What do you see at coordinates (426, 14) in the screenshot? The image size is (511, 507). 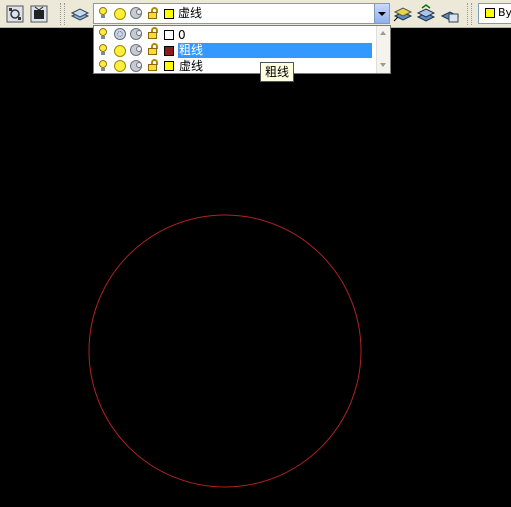 I see `layer-previous-icon` at bounding box center [426, 14].